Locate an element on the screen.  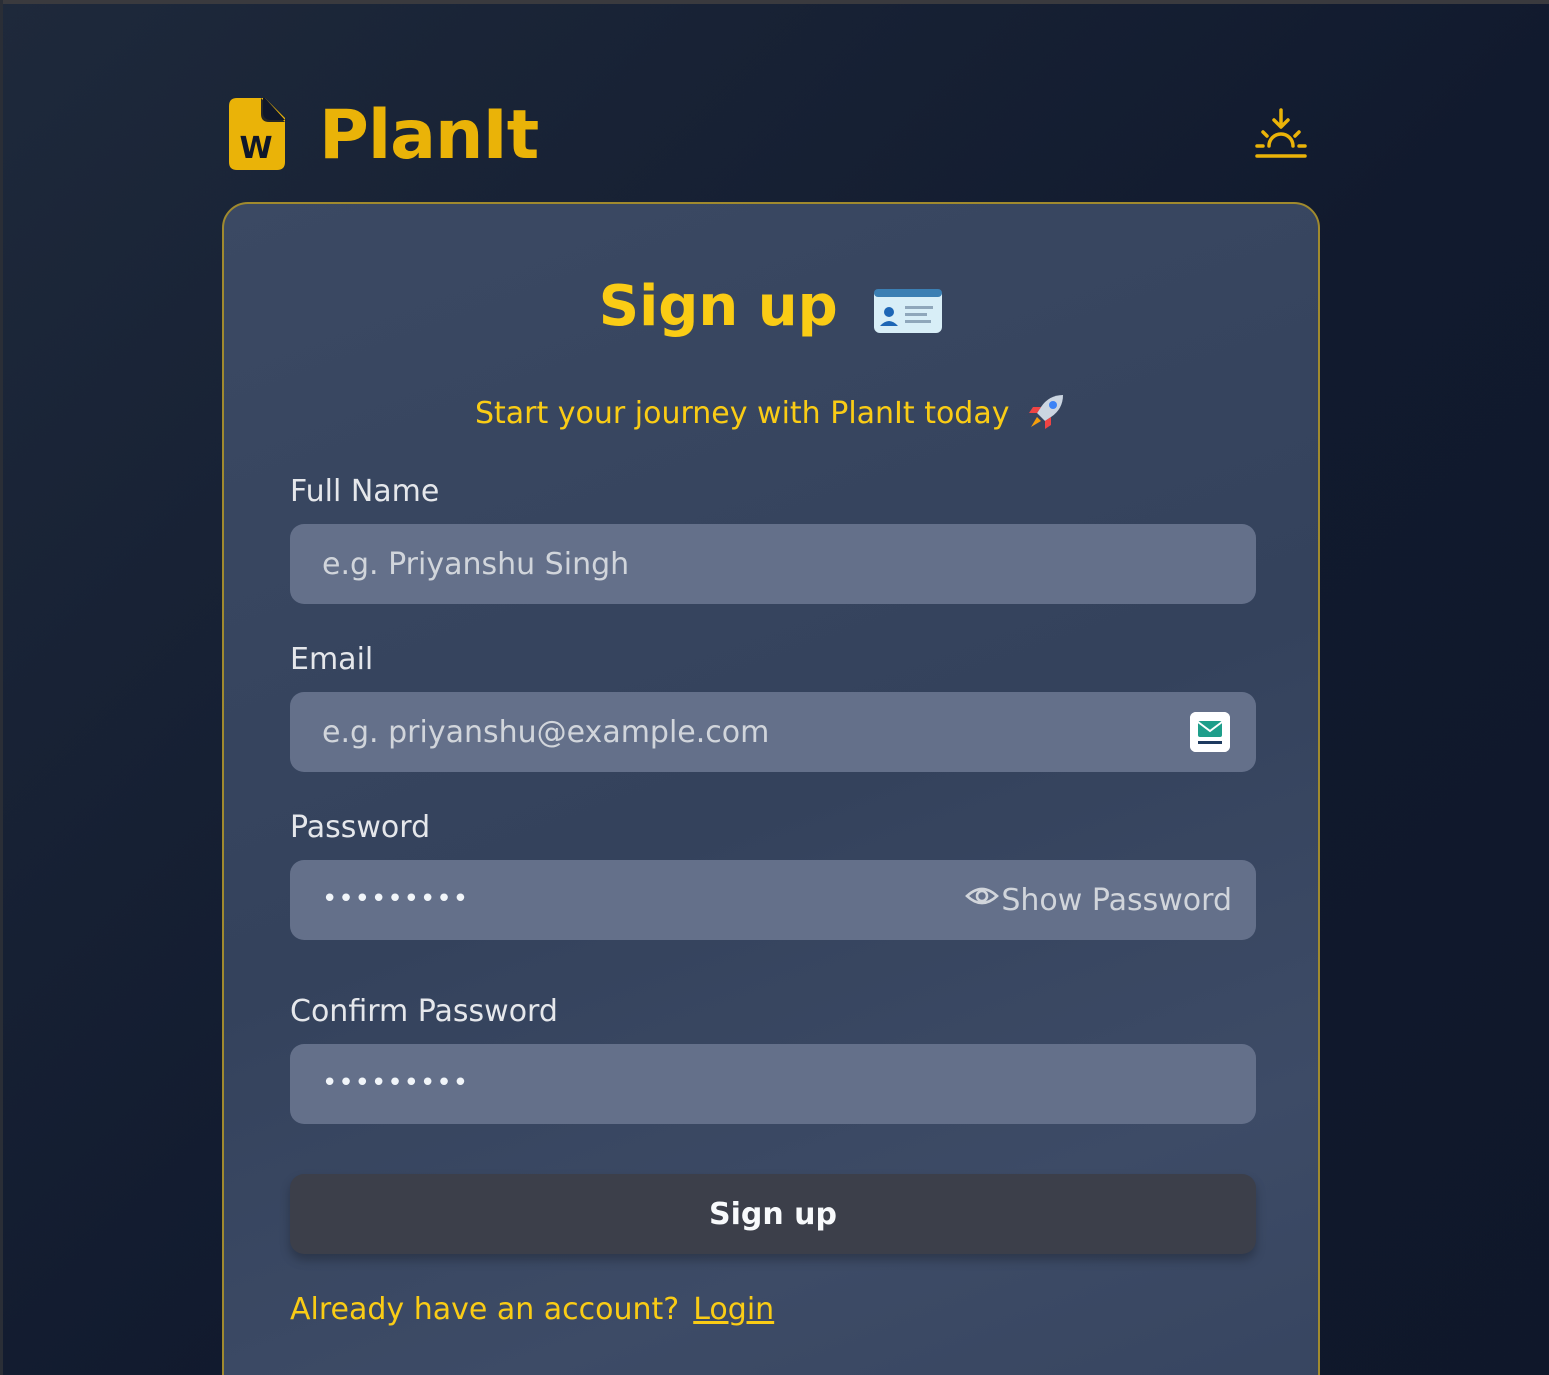
rocket-icon is located at coordinates (1047, 411).